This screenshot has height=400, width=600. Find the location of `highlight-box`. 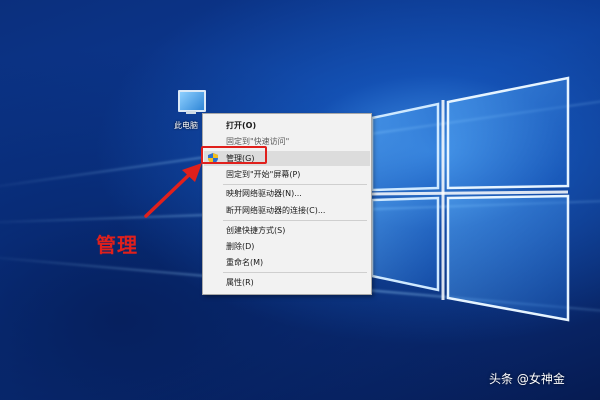

highlight-box is located at coordinates (234, 155).